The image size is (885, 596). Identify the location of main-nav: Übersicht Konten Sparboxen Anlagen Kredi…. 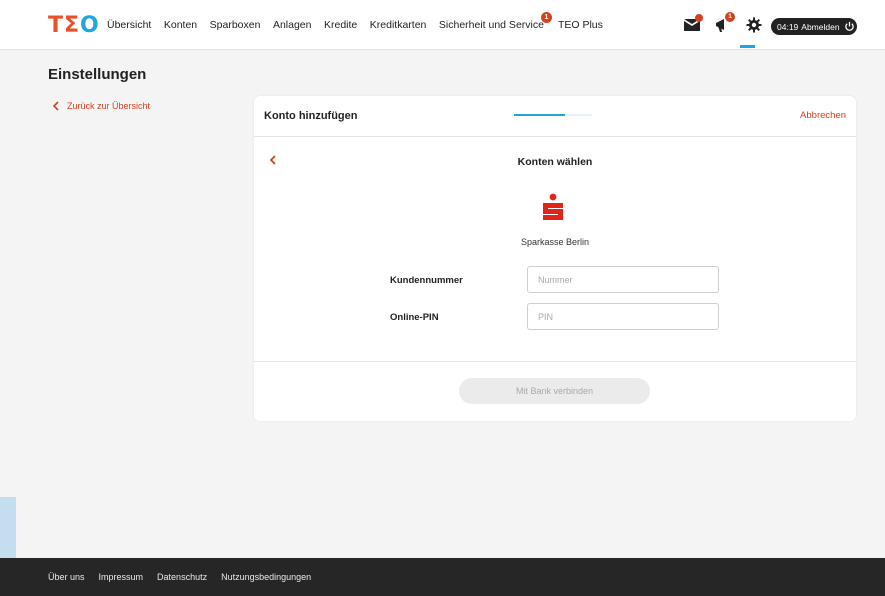
(361, 25).